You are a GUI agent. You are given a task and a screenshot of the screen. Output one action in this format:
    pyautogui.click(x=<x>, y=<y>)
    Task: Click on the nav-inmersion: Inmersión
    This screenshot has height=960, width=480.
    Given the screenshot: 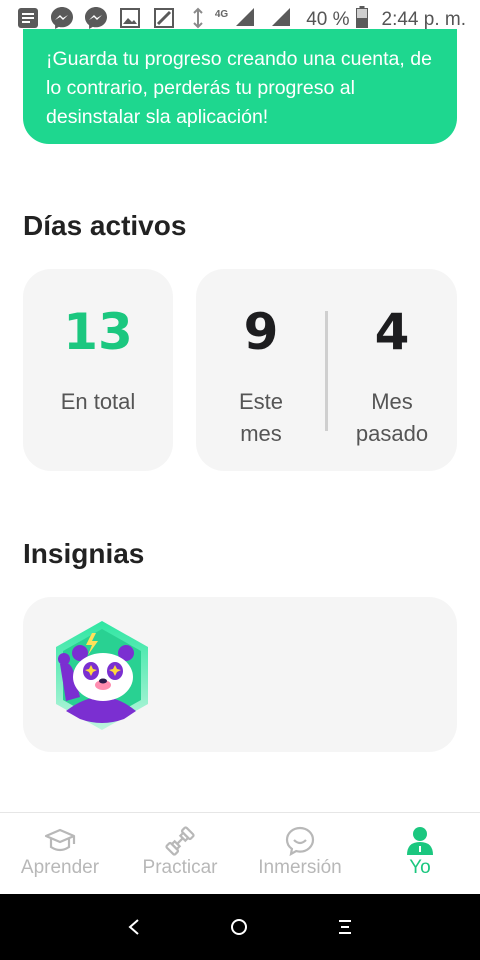 What is the action you would take?
    pyautogui.click(x=300, y=854)
    